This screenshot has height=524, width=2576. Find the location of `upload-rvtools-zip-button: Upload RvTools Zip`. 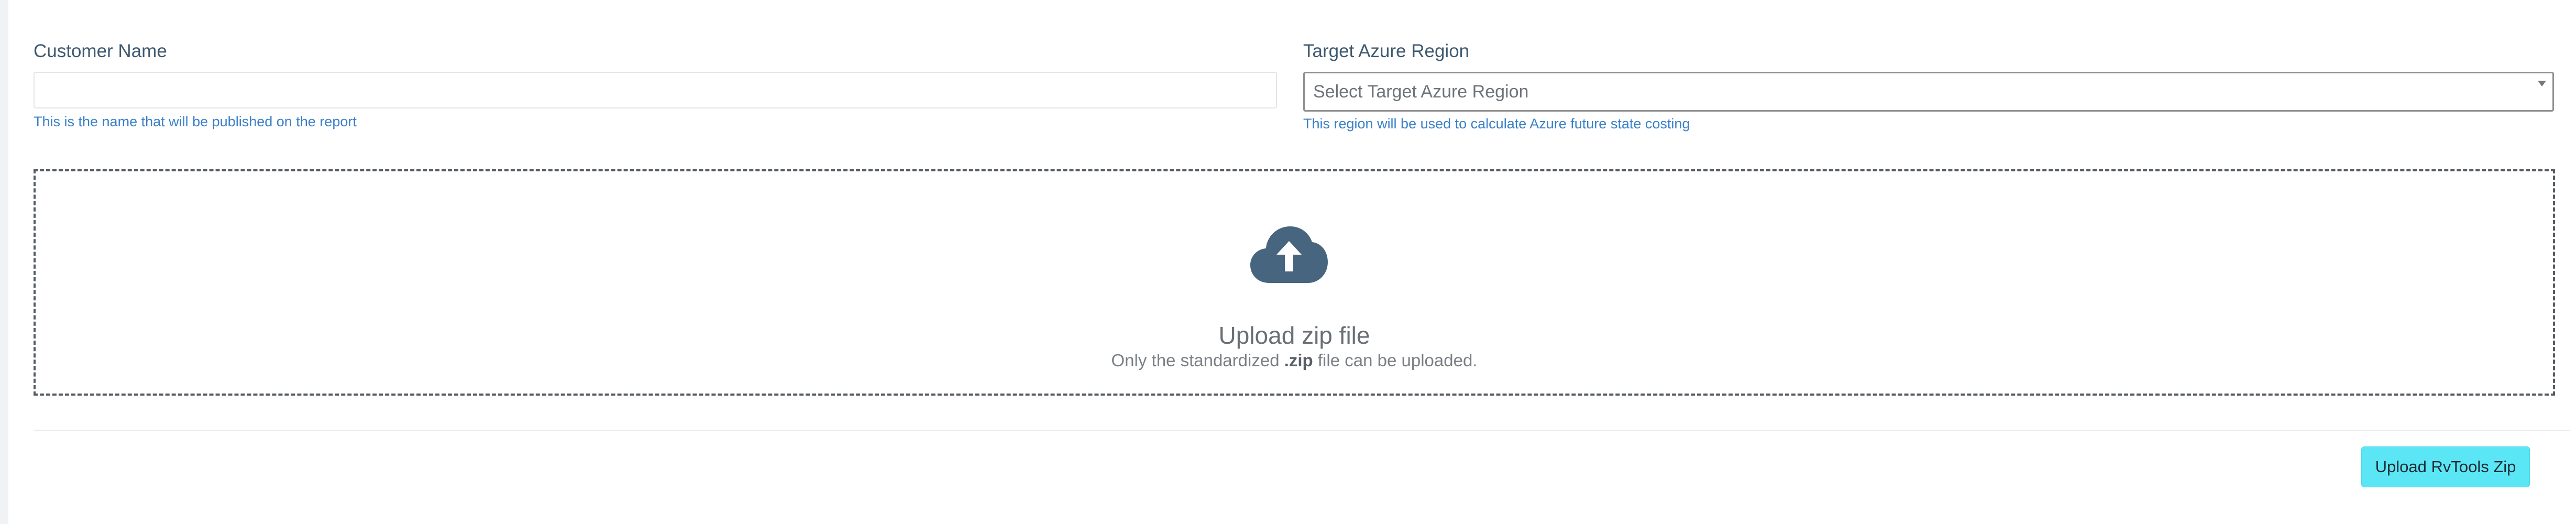

upload-rvtools-zip-button: Upload RvTools Zip is located at coordinates (2445, 467).